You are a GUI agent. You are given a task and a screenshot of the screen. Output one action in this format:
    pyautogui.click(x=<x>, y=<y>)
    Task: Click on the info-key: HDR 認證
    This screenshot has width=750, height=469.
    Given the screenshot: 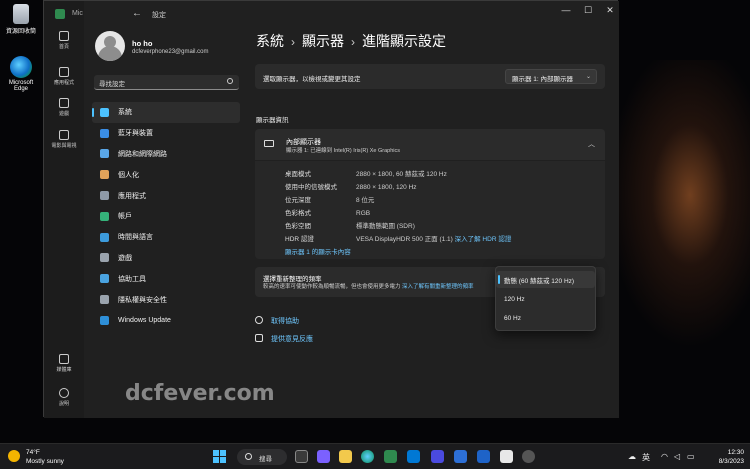 What is the action you would take?
    pyautogui.click(x=299, y=239)
    